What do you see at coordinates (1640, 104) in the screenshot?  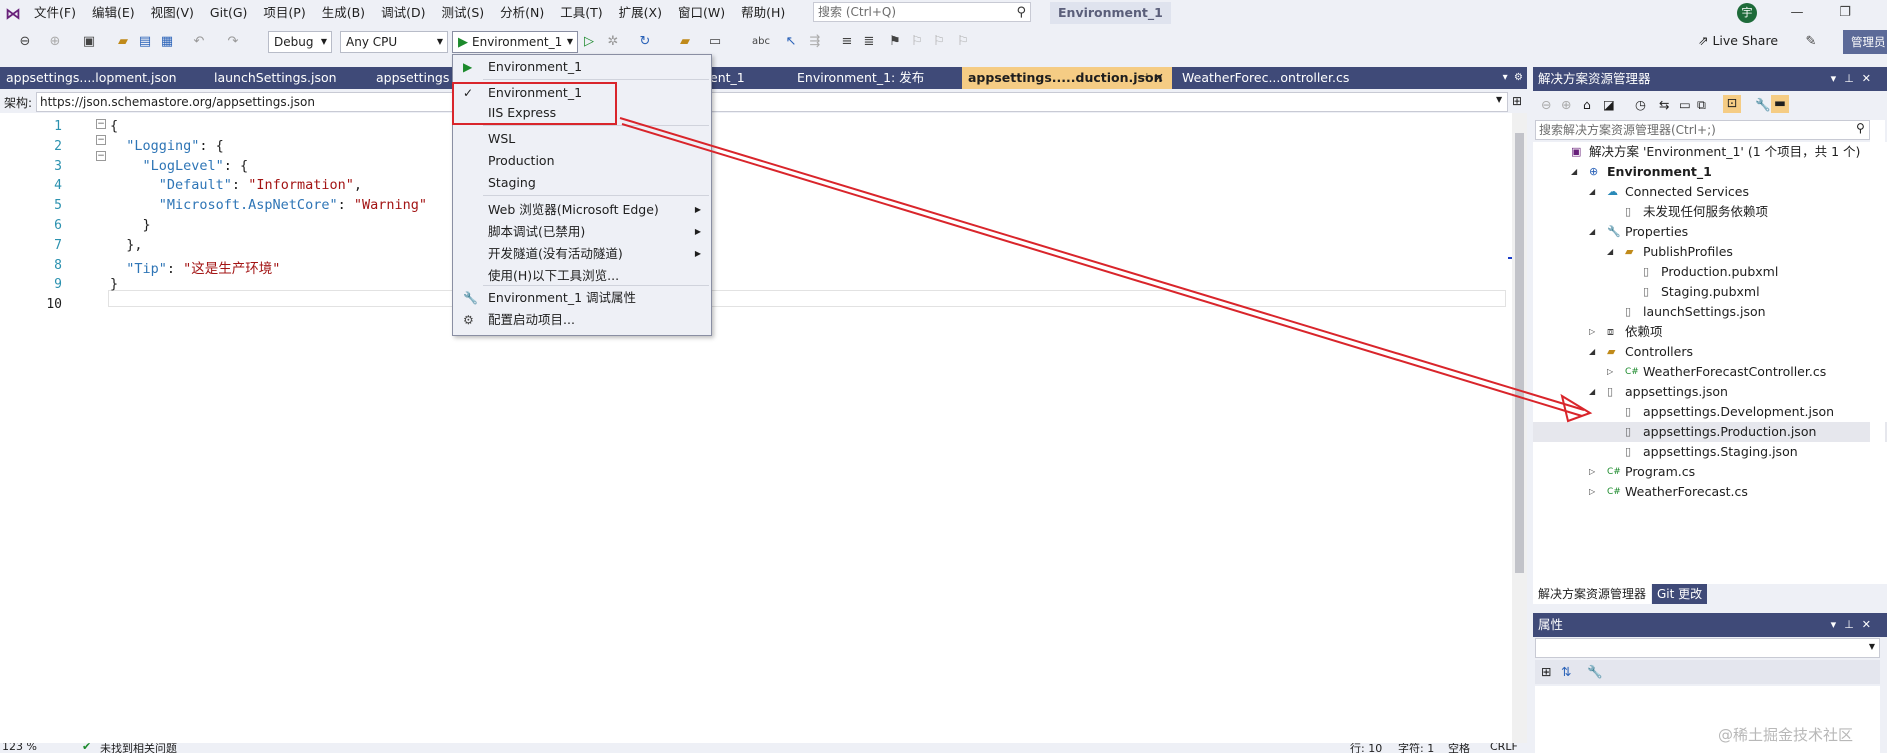 I see `pending-changes-icon: ◷` at bounding box center [1640, 104].